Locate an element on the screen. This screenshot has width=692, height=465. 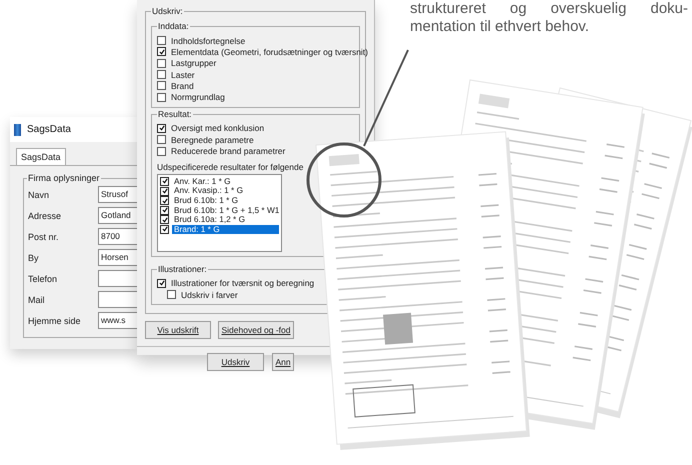
group-title: Resultat: is located at coordinates (175, 113).